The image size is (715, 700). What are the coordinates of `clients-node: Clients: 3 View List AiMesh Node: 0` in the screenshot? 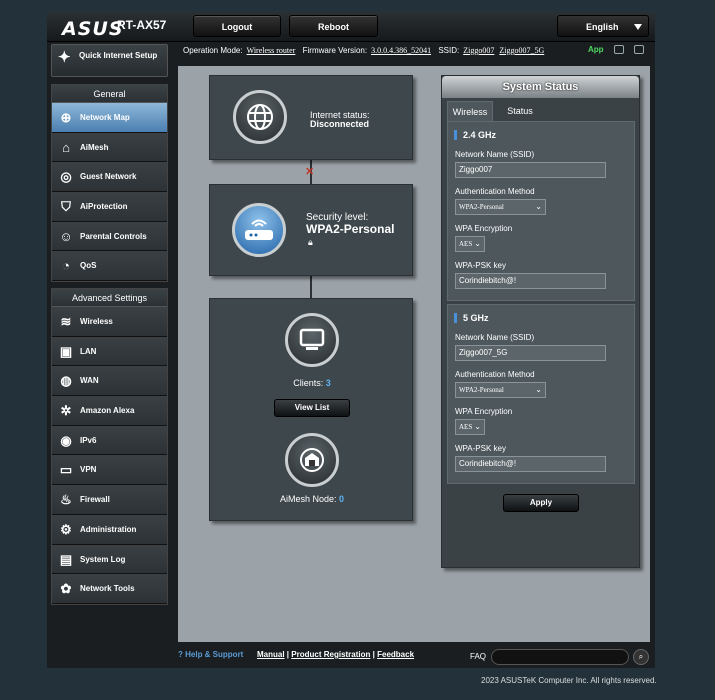 It's located at (311, 409).